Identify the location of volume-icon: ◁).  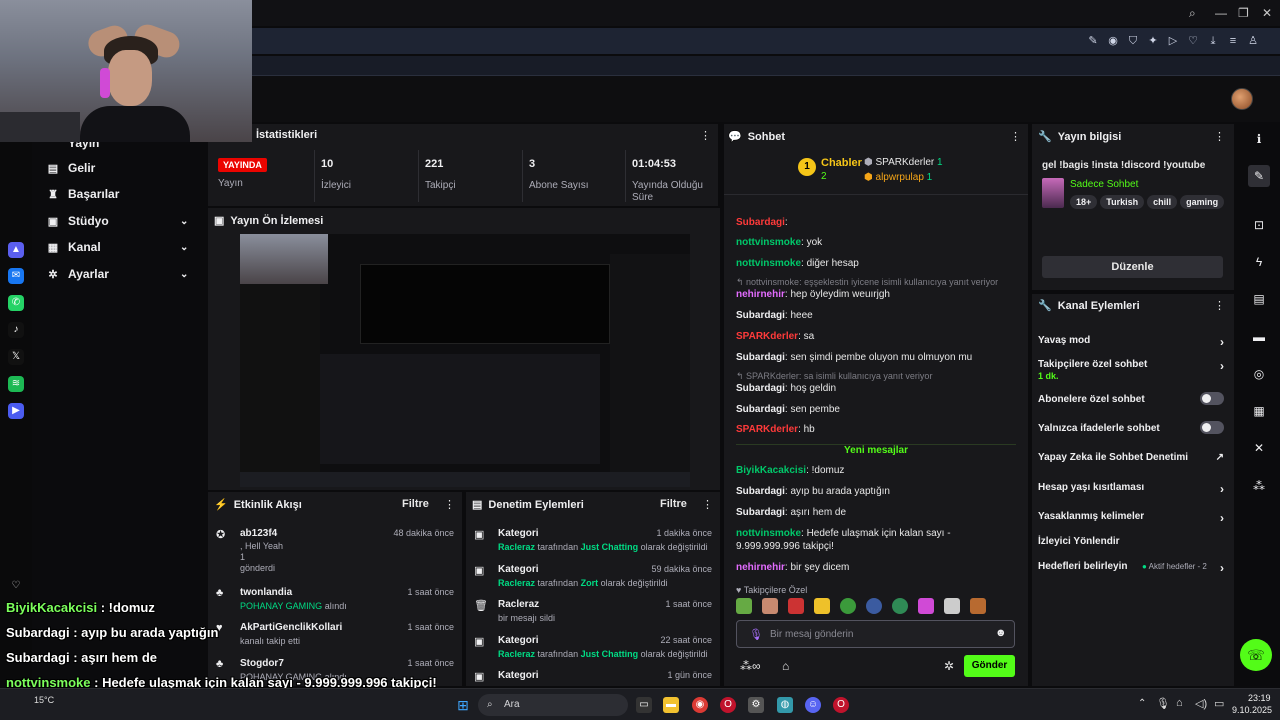
(1201, 703).